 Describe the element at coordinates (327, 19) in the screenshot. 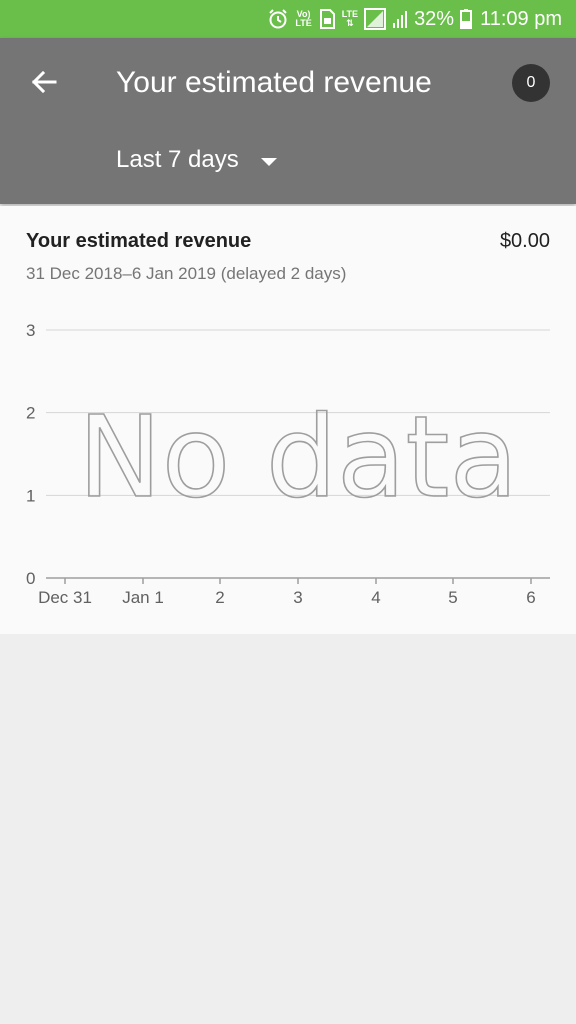

I see `sim-icon` at that location.